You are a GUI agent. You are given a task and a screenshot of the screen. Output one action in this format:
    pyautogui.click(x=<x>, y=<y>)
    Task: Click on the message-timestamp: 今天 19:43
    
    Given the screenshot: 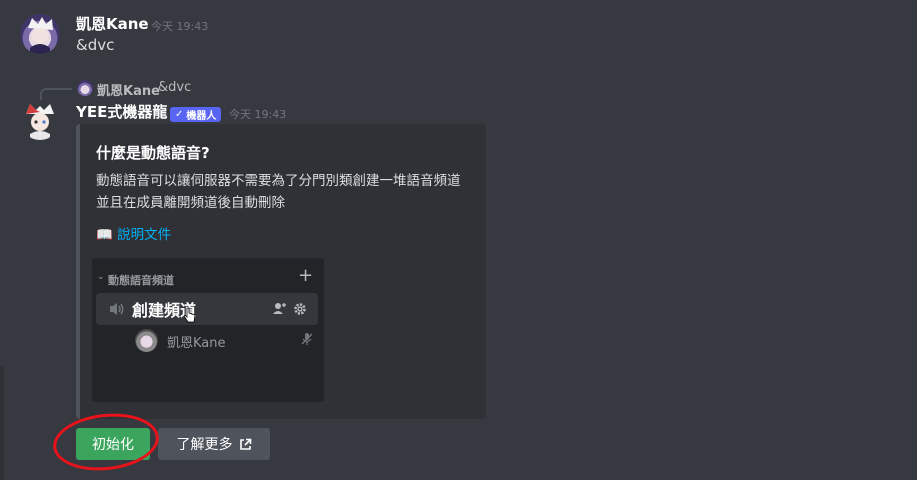 What is the action you would take?
    pyautogui.click(x=180, y=26)
    